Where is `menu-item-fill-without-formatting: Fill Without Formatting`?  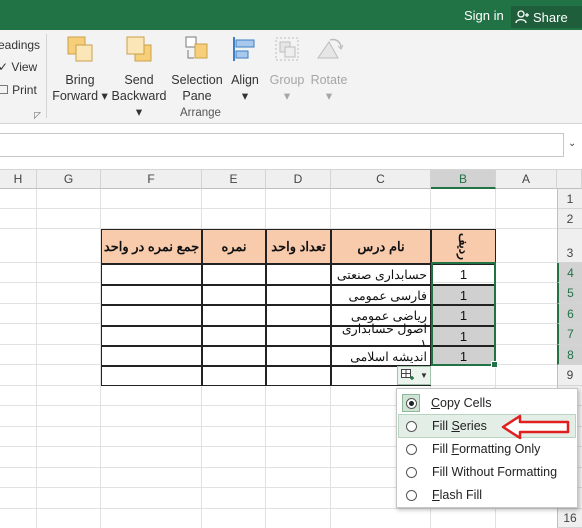
menu-item-fill-without-formatting: Fill Without Formatting is located at coordinates (487, 472).